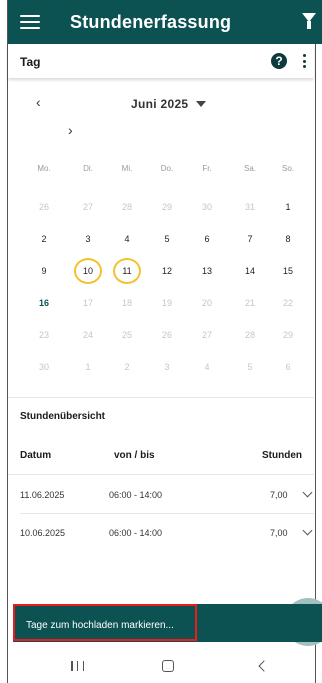 The image size is (322, 683). I want to click on filter-icon, so click(309, 21).